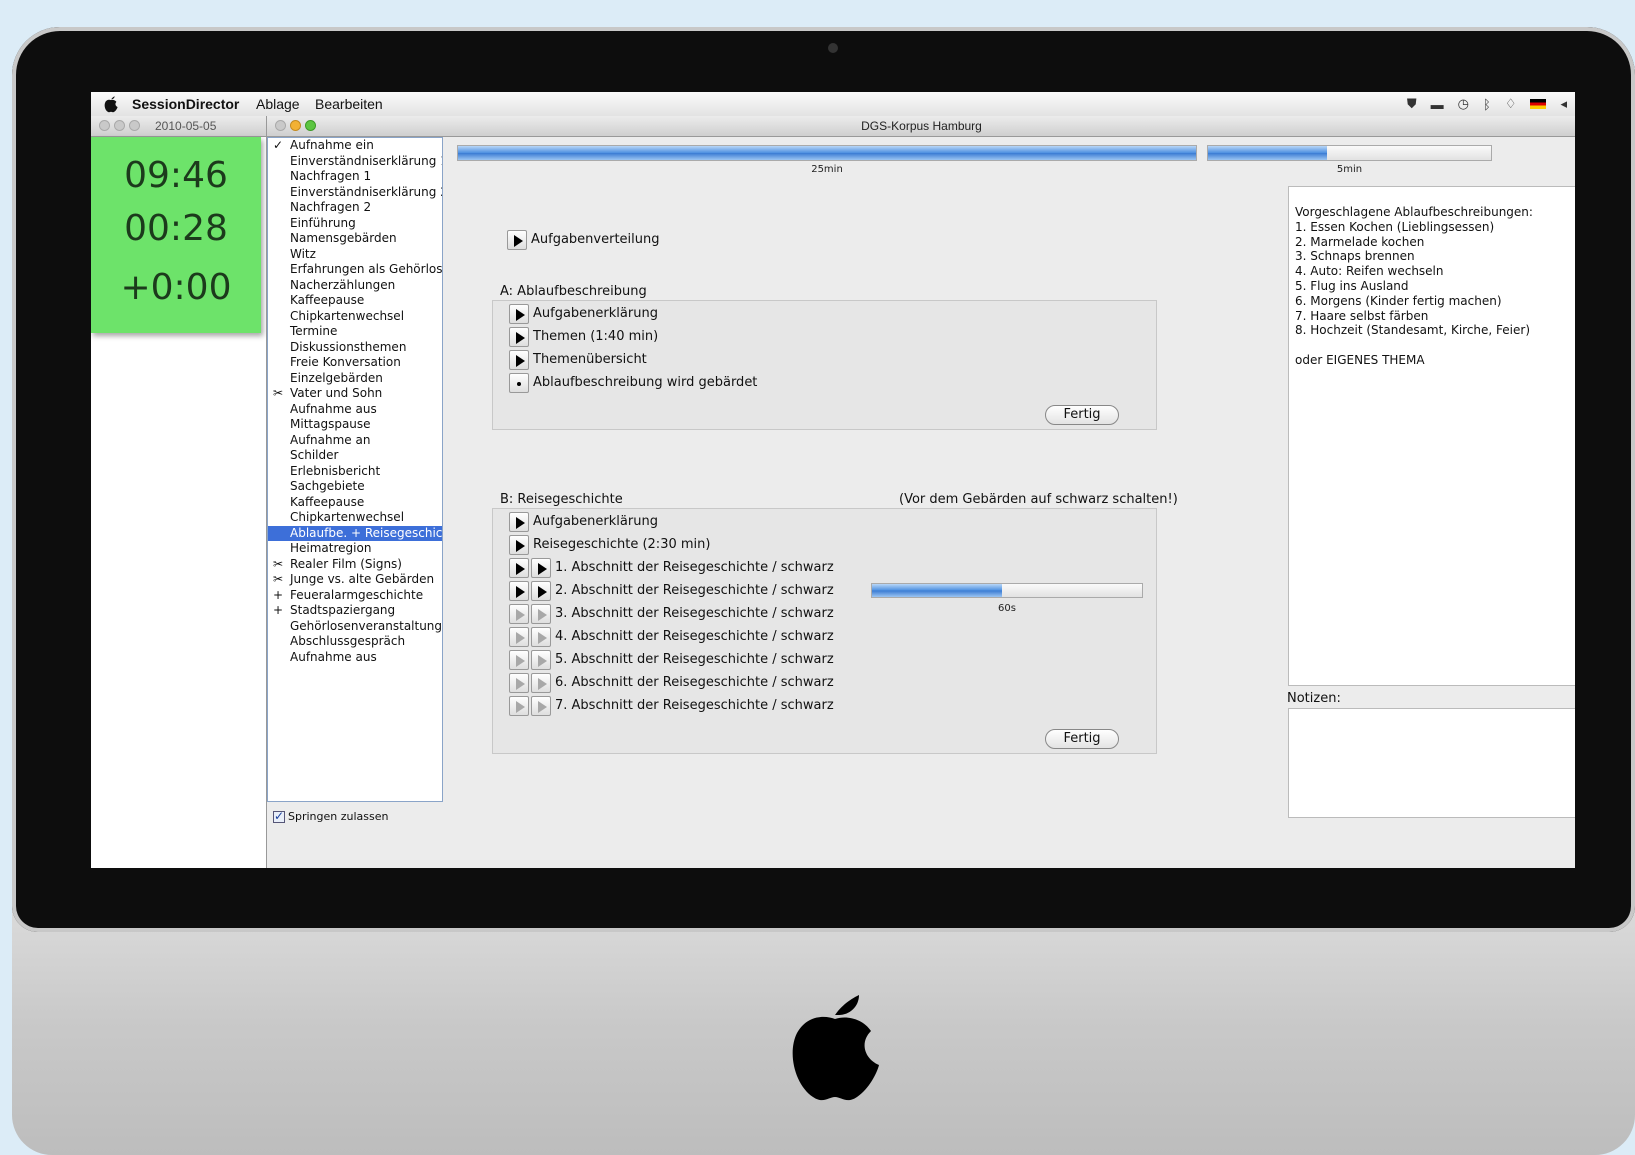  I want to click on agenda-item: ✓ Aufnahme ein, so click(355, 146).